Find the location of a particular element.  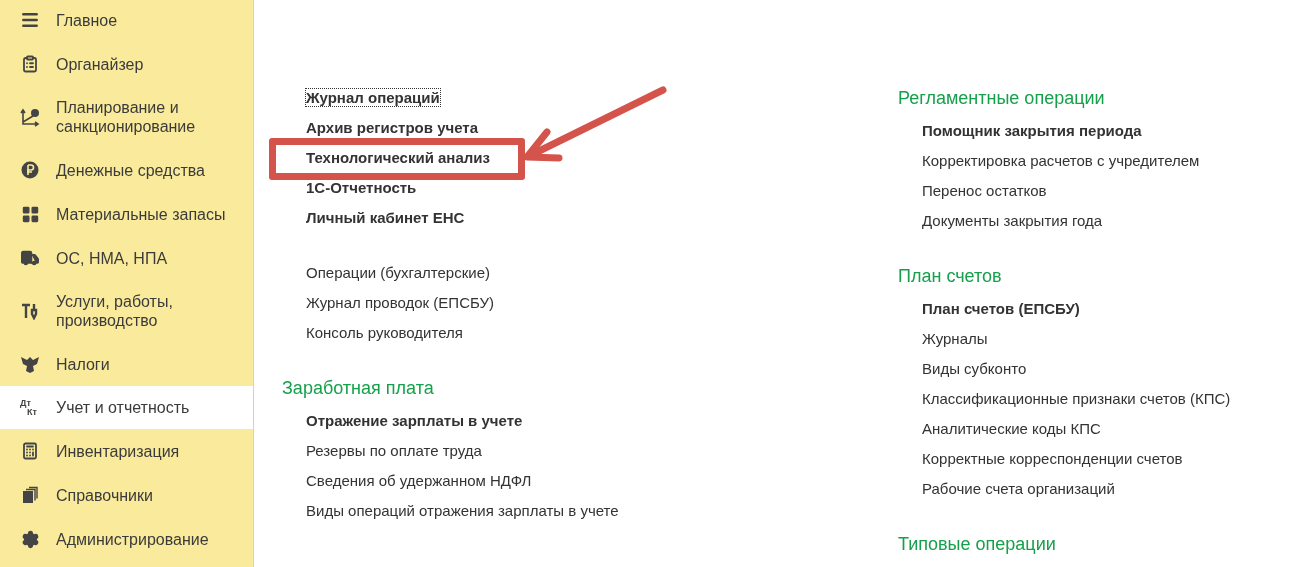

sidebar-item: Налоги is located at coordinates (126, 364).